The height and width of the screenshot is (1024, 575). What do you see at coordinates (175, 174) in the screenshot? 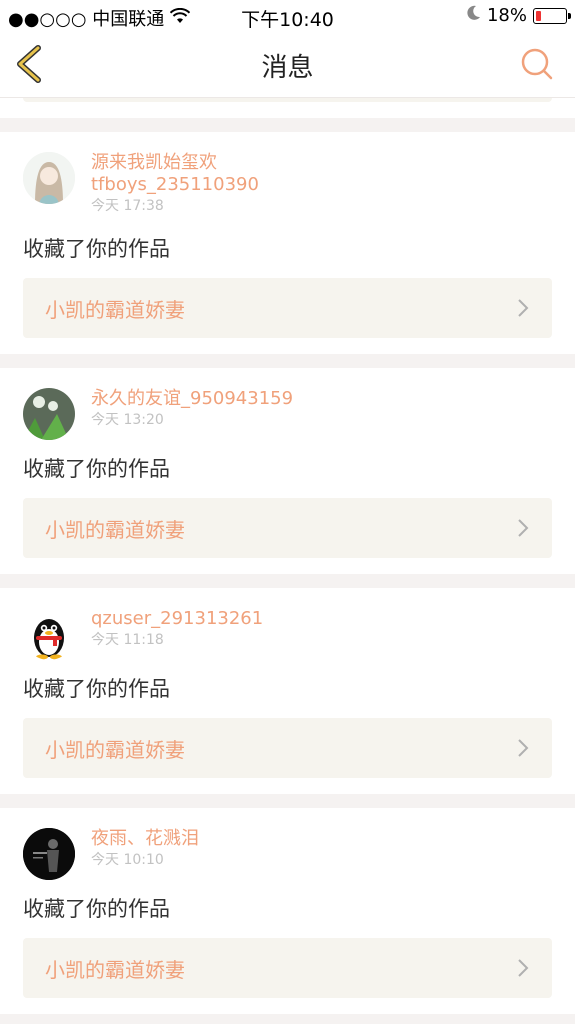
I see `username: 源来我凯始玺欢 tfboys_235110390` at bounding box center [175, 174].